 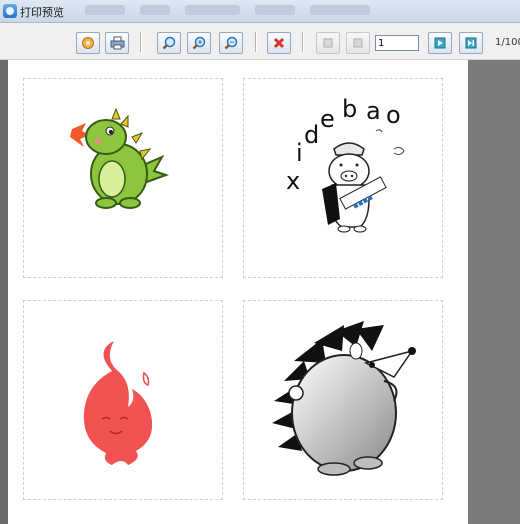 I want to click on preview-background, so click(x=494, y=292).